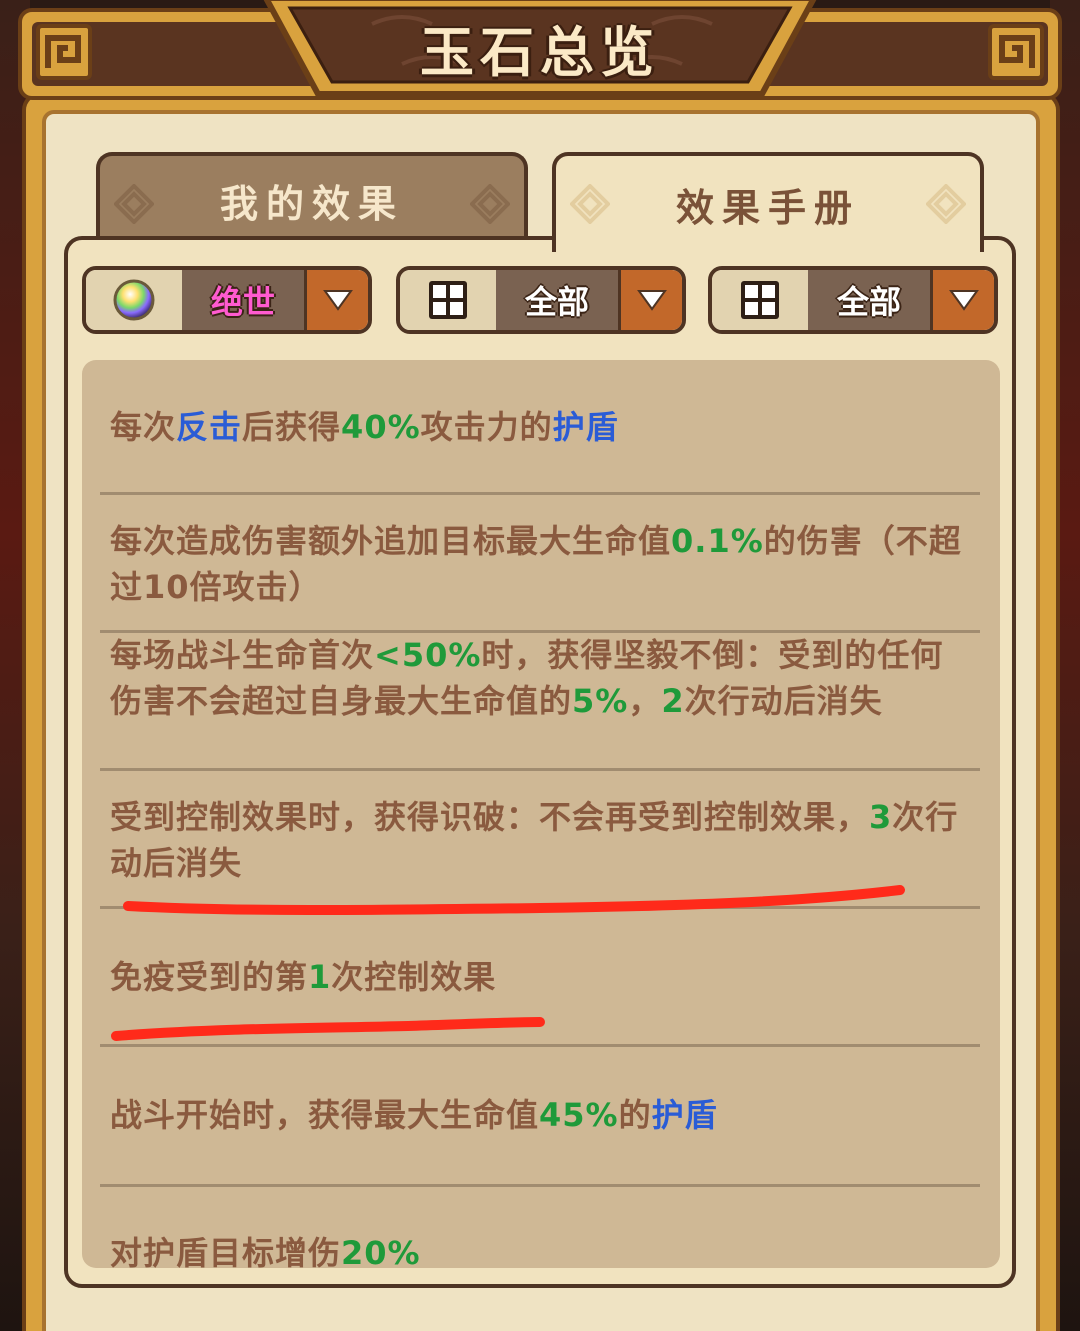 The image size is (1080, 1331). What do you see at coordinates (881, 817) in the screenshot?
I see `effect-value: 3` at bounding box center [881, 817].